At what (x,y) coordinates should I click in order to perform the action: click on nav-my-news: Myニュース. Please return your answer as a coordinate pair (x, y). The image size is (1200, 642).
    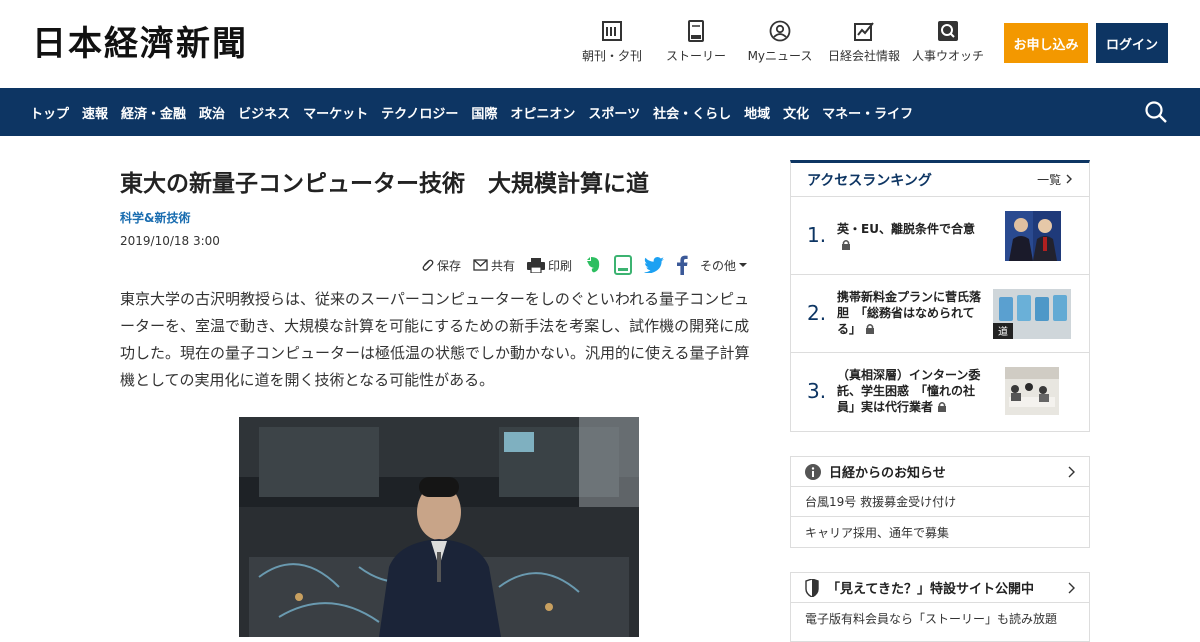
    Looking at the image, I should click on (780, 42).